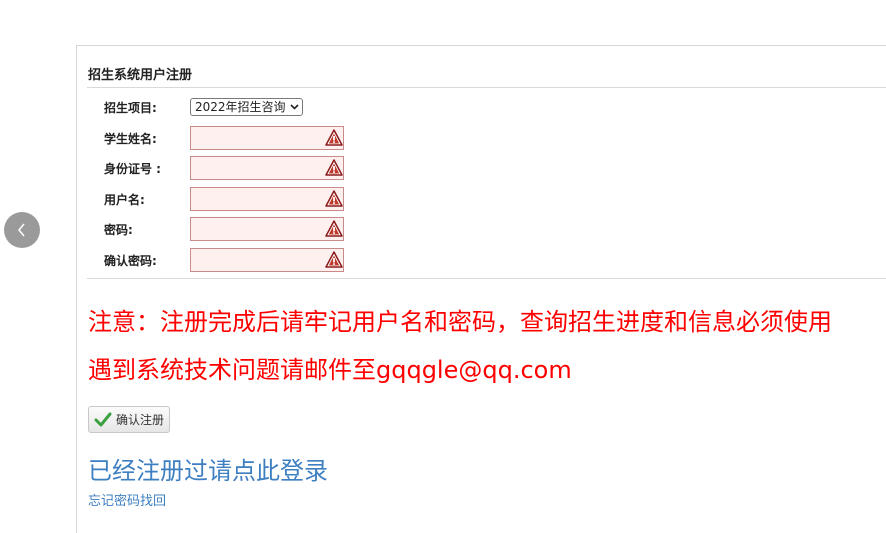 Image resolution: width=886 pixels, height=533 pixels. Describe the element at coordinates (118, 230) in the screenshot. I see `password-label: 密码:` at that location.